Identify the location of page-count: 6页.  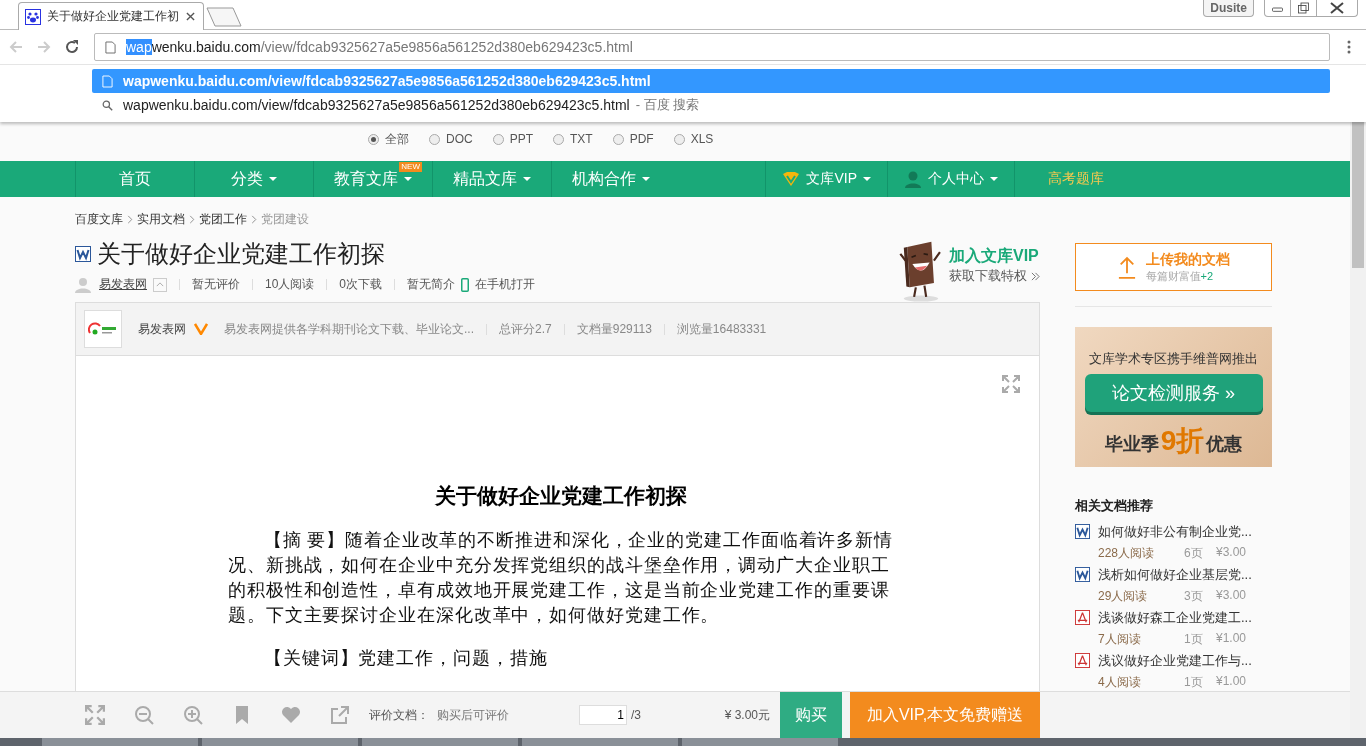
(1194, 553).